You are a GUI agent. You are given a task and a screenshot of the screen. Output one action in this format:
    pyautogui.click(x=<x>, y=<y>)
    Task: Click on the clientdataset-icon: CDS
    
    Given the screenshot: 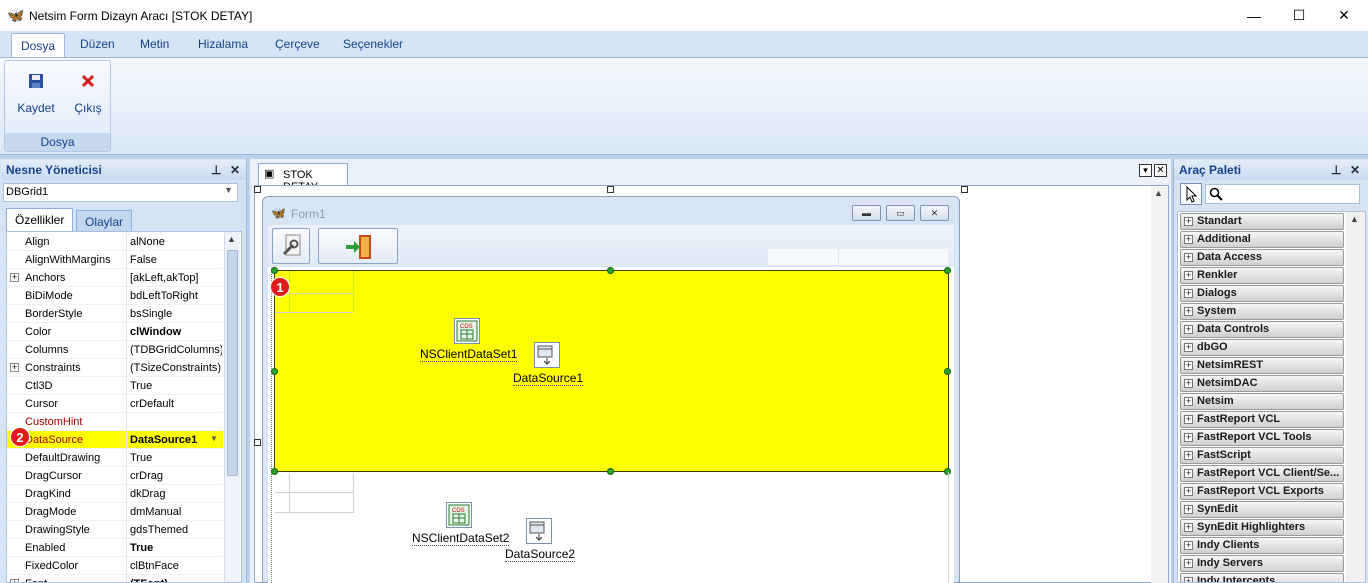 What is the action you would take?
    pyautogui.click(x=467, y=331)
    